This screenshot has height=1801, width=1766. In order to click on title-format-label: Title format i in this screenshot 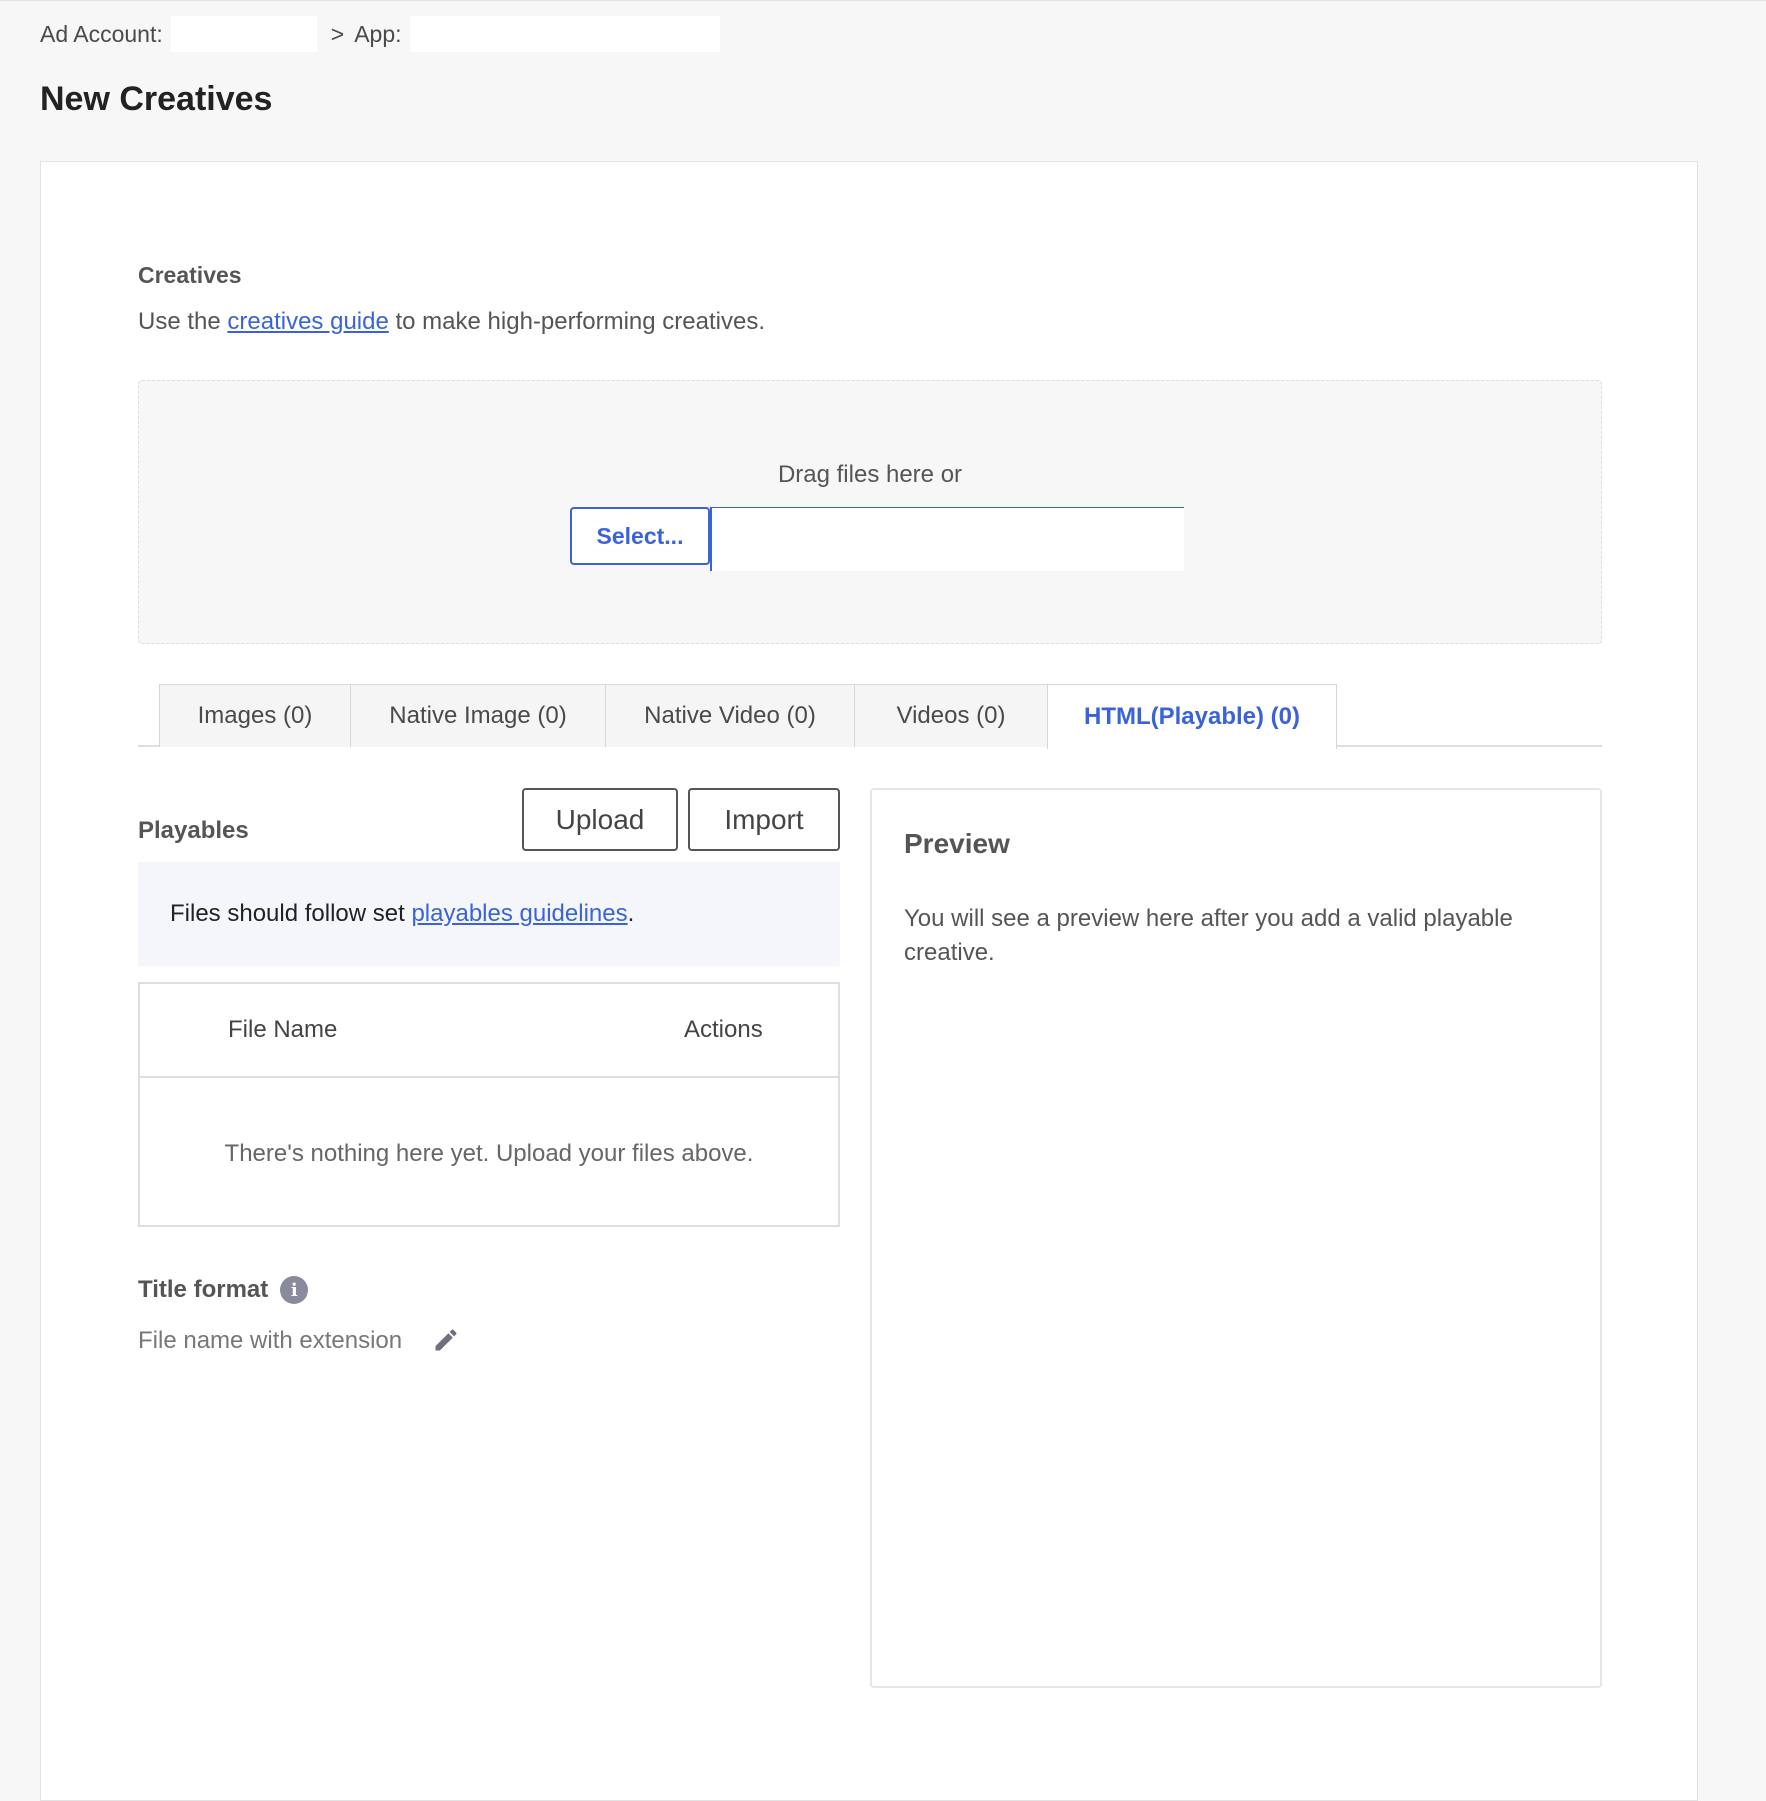, I will do `click(223, 1290)`.